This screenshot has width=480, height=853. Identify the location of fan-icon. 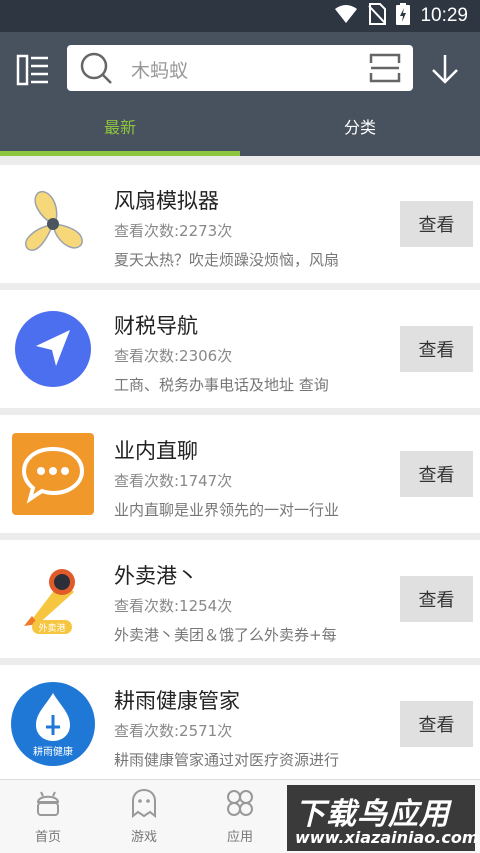
(53, 224).